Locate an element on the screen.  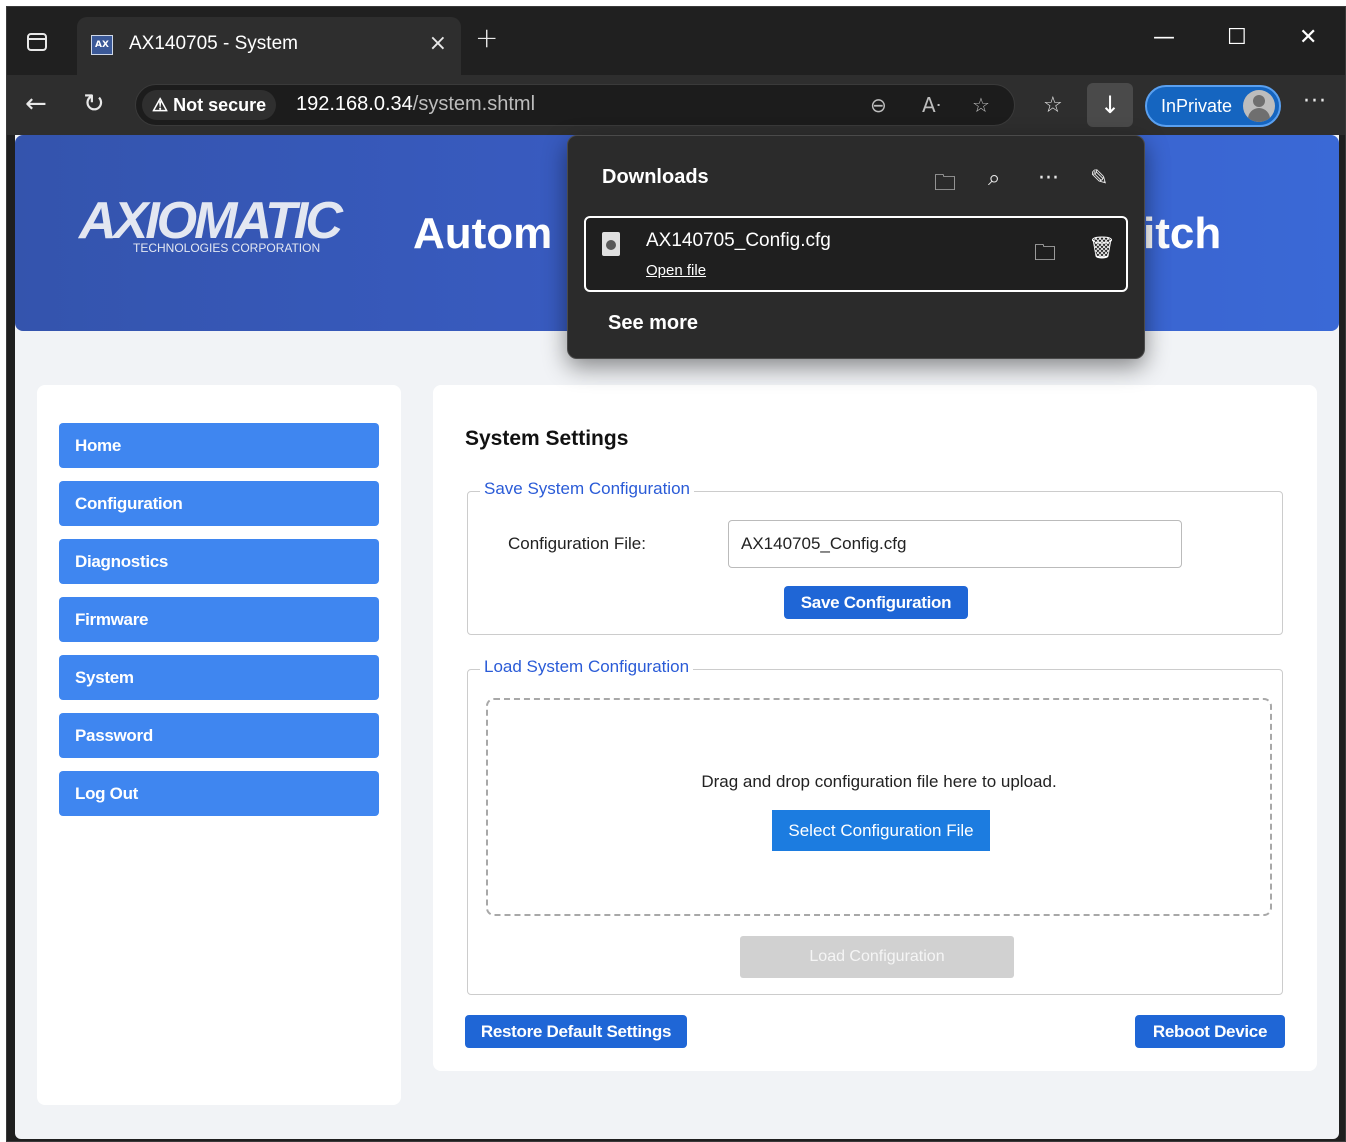
read-aloud-icon: Aᐧ is located at coordinates (931, 105).